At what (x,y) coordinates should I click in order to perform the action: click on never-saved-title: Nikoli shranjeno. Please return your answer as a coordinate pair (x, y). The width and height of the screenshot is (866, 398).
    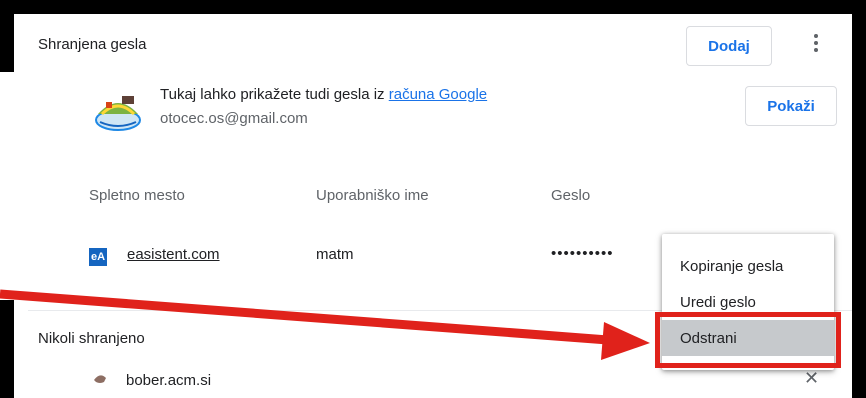
    Looking at the image, I should click on (91, 338).